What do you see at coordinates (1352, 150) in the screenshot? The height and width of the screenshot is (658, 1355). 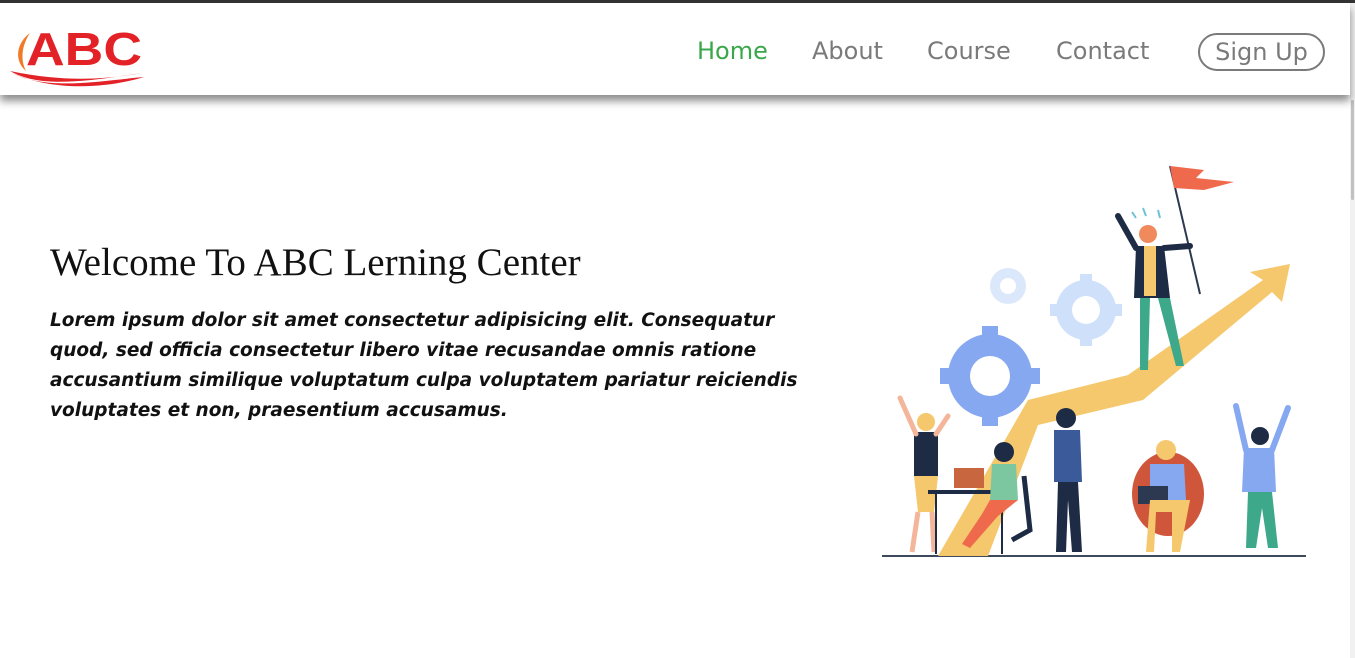 I see `scrollbar-thumb` at bounding box center [1352, 150].